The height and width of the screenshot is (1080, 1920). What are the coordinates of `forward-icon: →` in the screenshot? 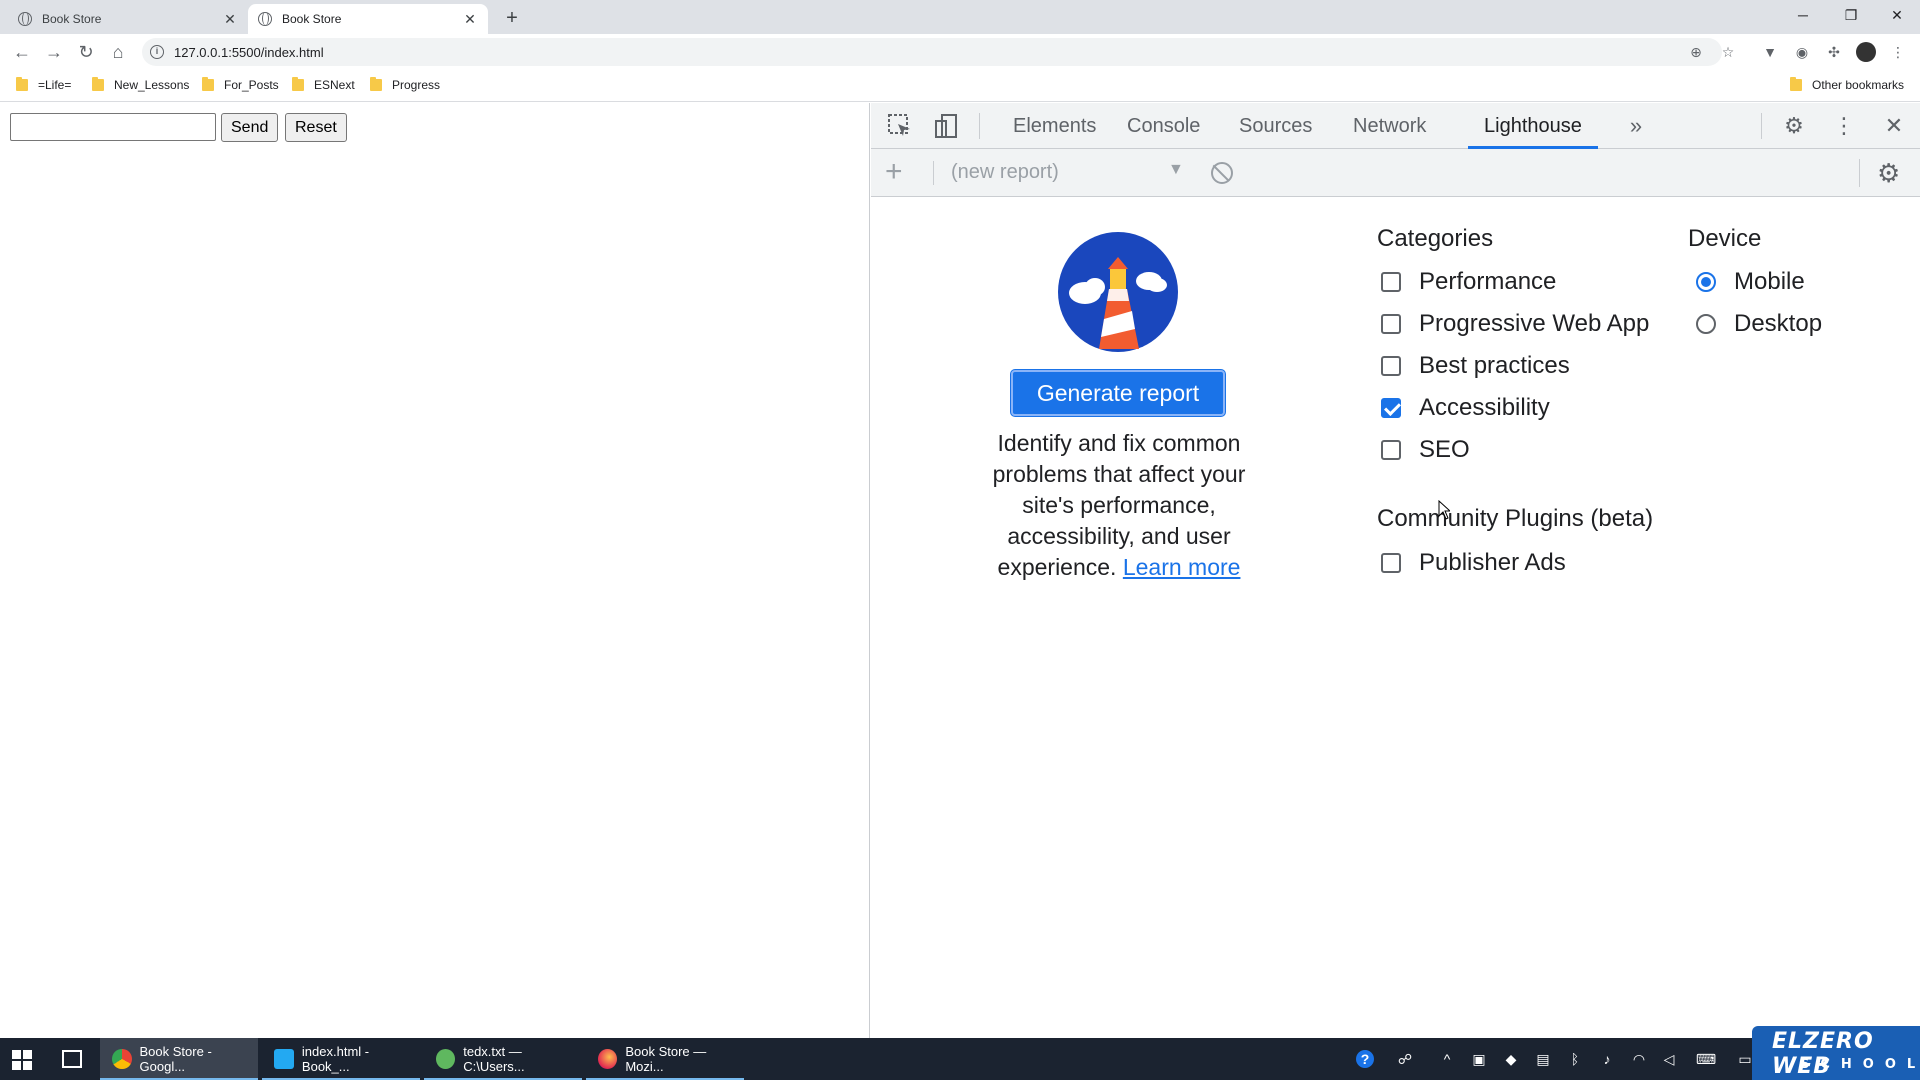 It's located at (54, 52).